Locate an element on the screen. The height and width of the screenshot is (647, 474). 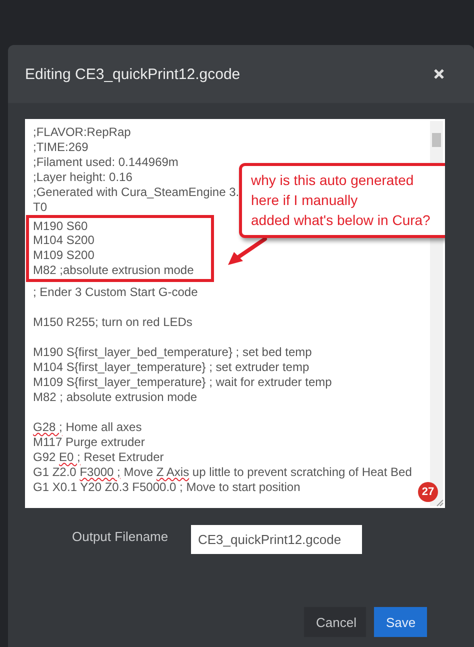
code-line: ;TIME:269 is located at coordinates (60, 147).